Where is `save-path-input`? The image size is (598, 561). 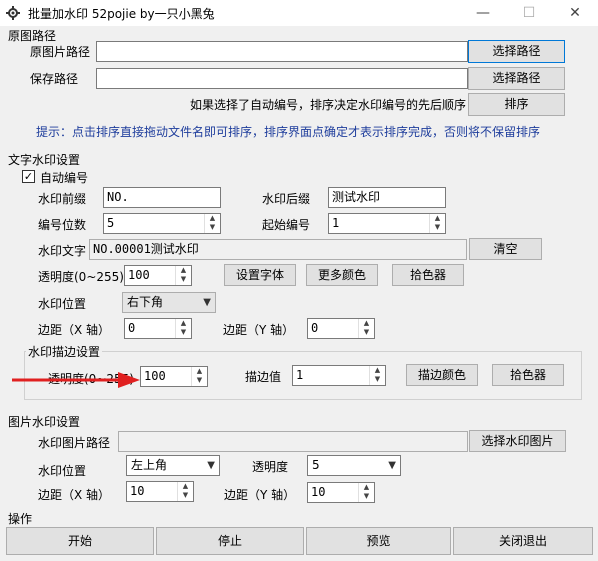
save-path-input is located at coordinates (282, 78).